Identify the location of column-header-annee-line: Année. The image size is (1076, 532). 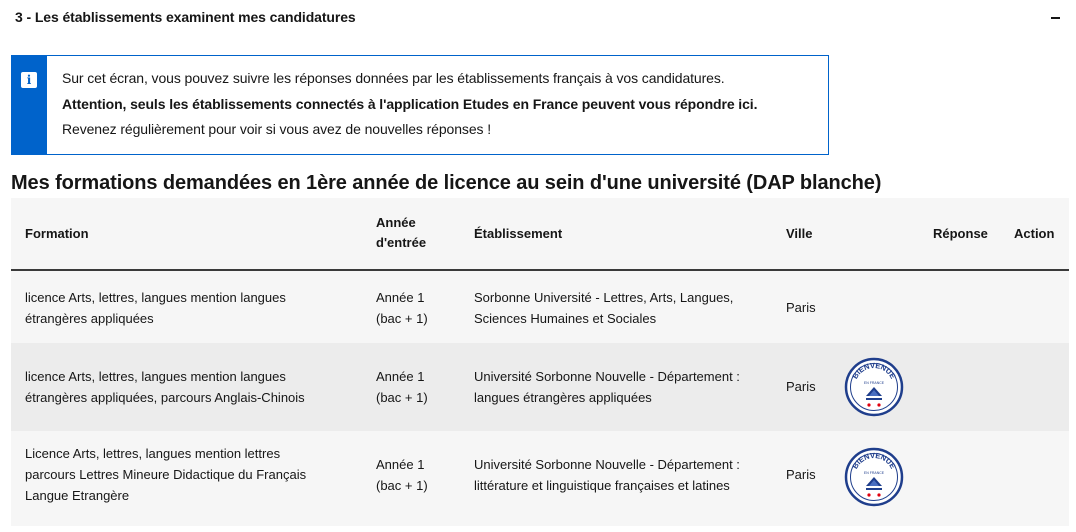
(396, 222).